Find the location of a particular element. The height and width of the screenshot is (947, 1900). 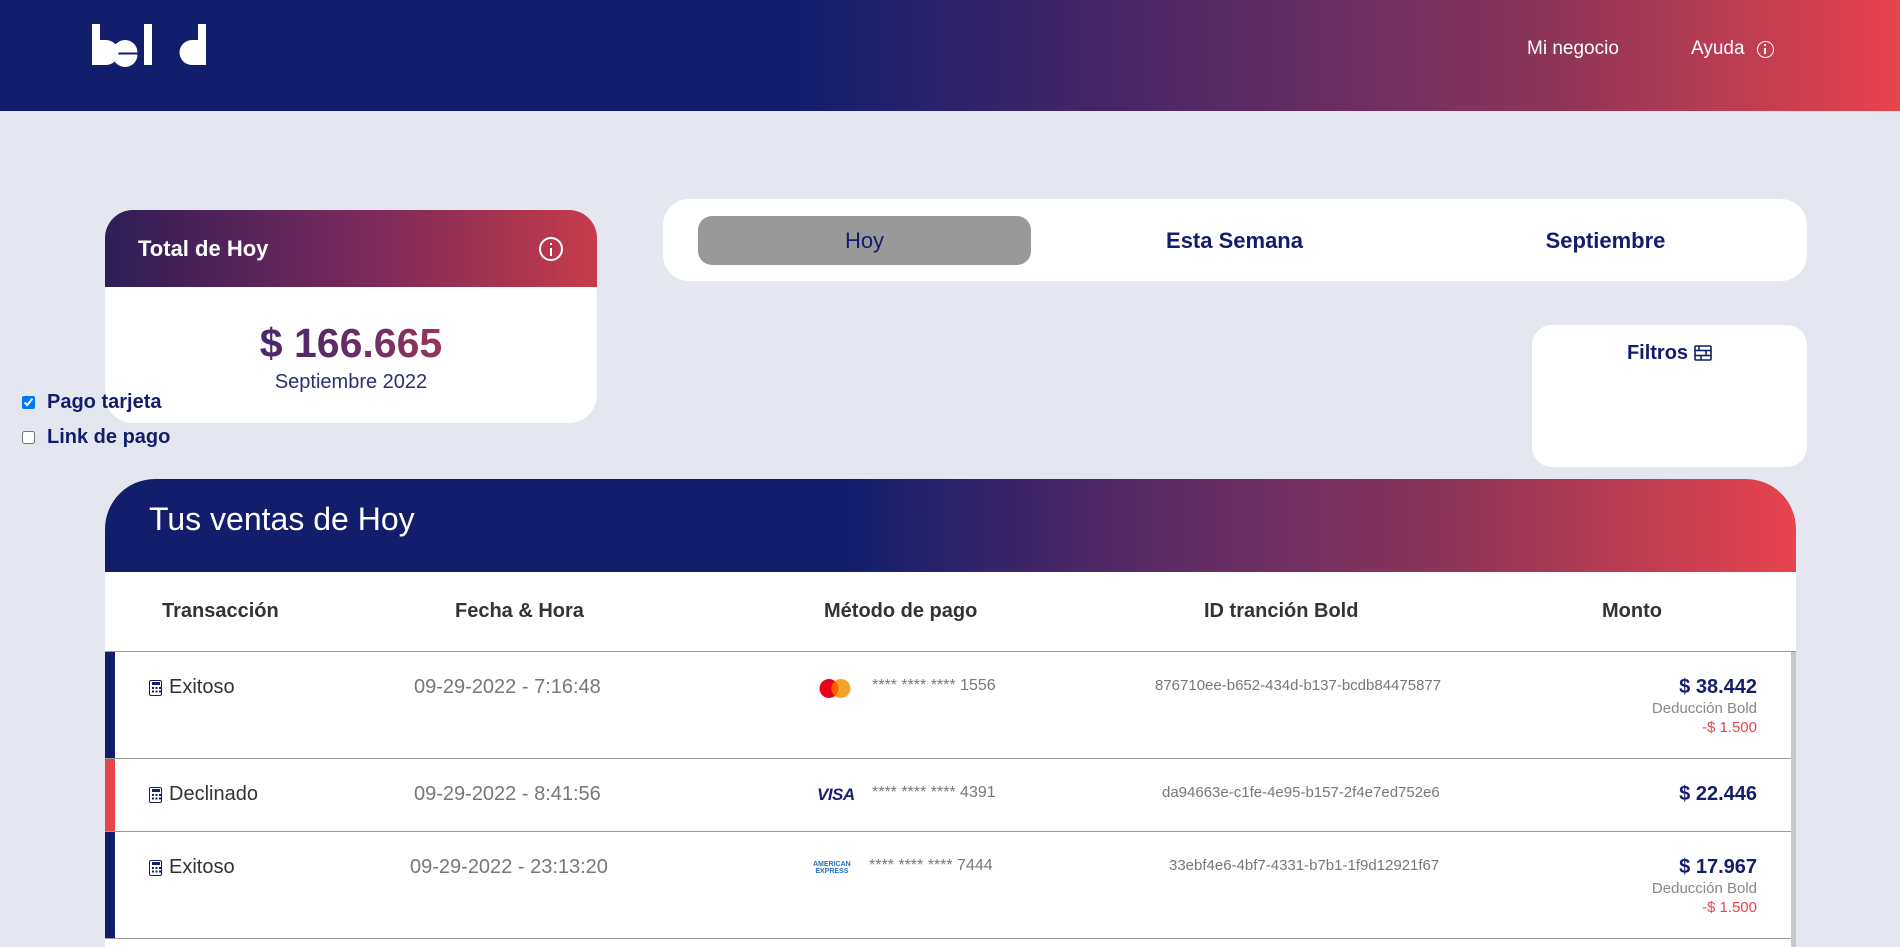

amex-icon: AMERICAN EXPRESS is located at coordinates (832, 868).